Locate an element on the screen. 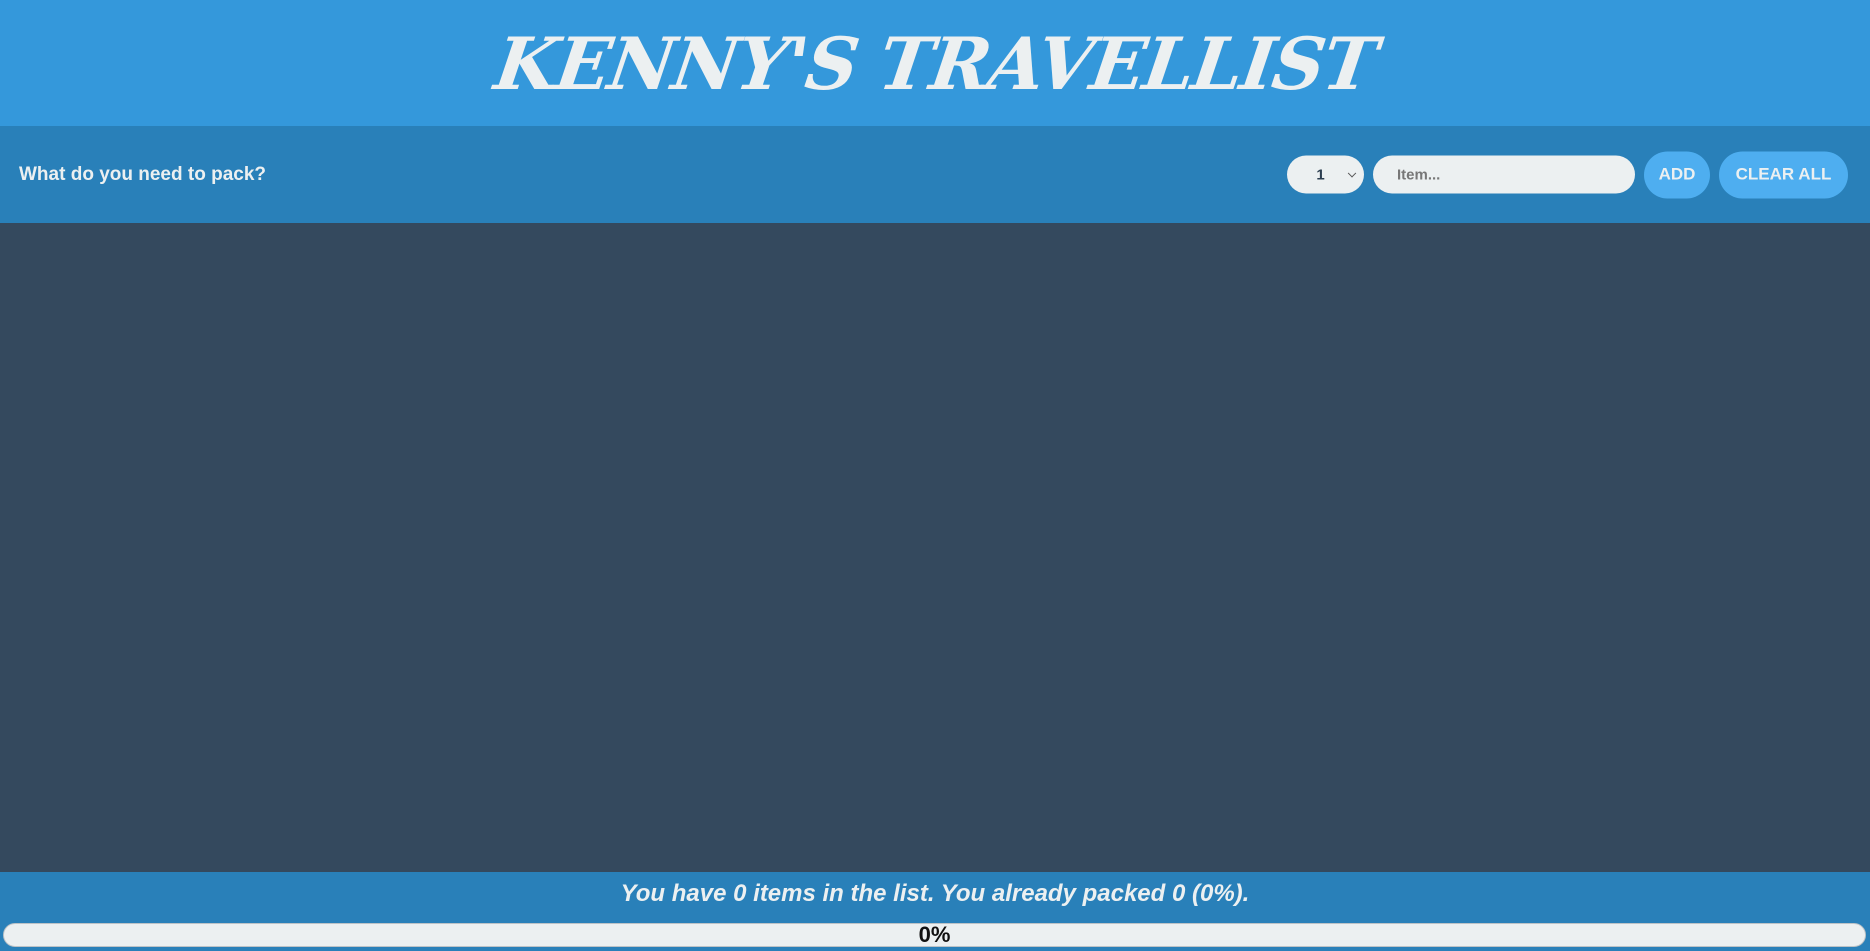  add-button: ADD is located at coordinates (1677, 174).